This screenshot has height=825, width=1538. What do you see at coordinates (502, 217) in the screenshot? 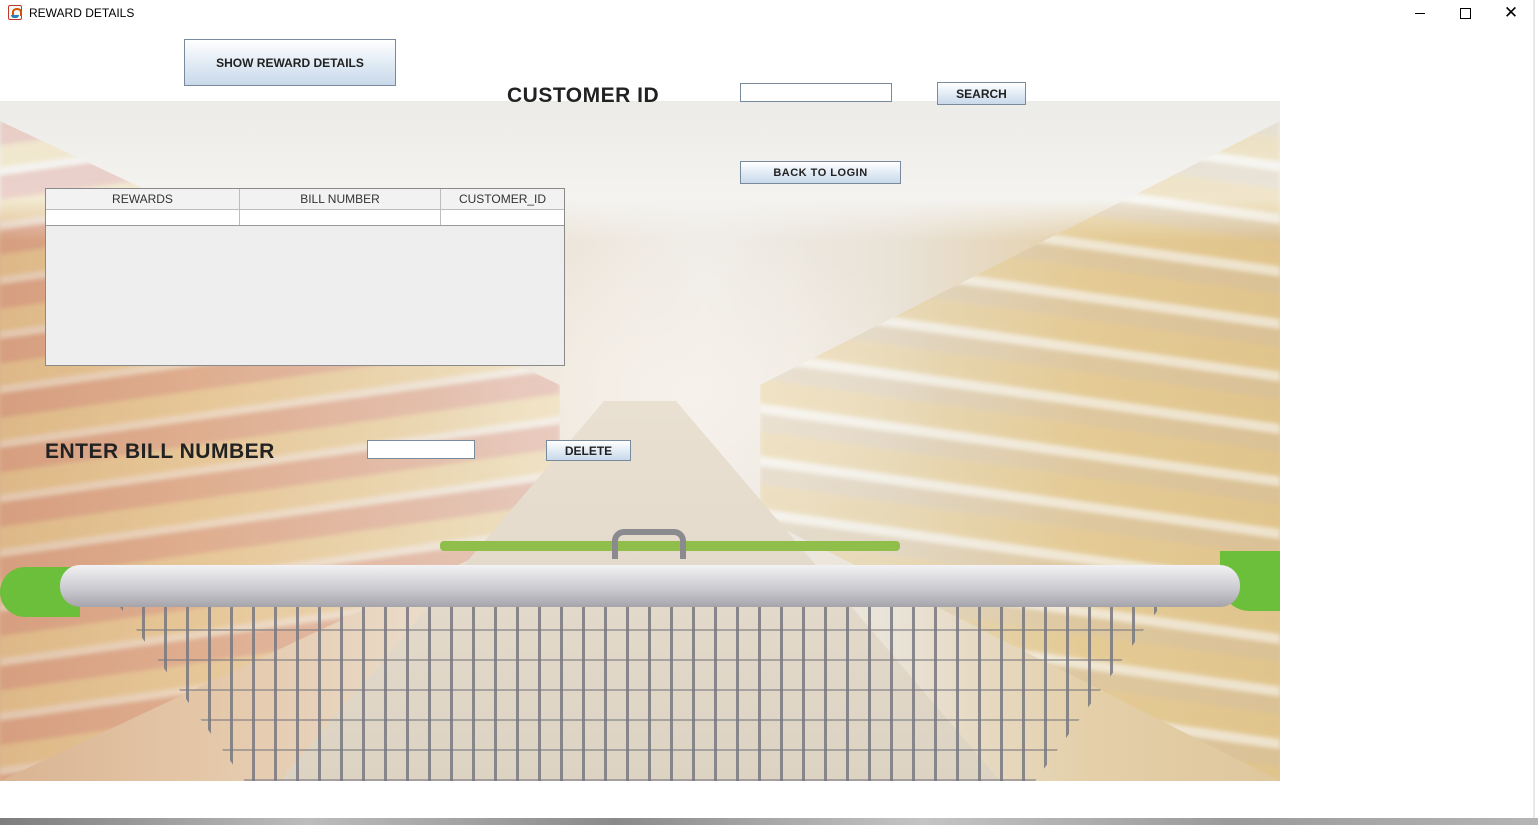
I see `table-cell-customer-id` at bounding box center [502, 217].